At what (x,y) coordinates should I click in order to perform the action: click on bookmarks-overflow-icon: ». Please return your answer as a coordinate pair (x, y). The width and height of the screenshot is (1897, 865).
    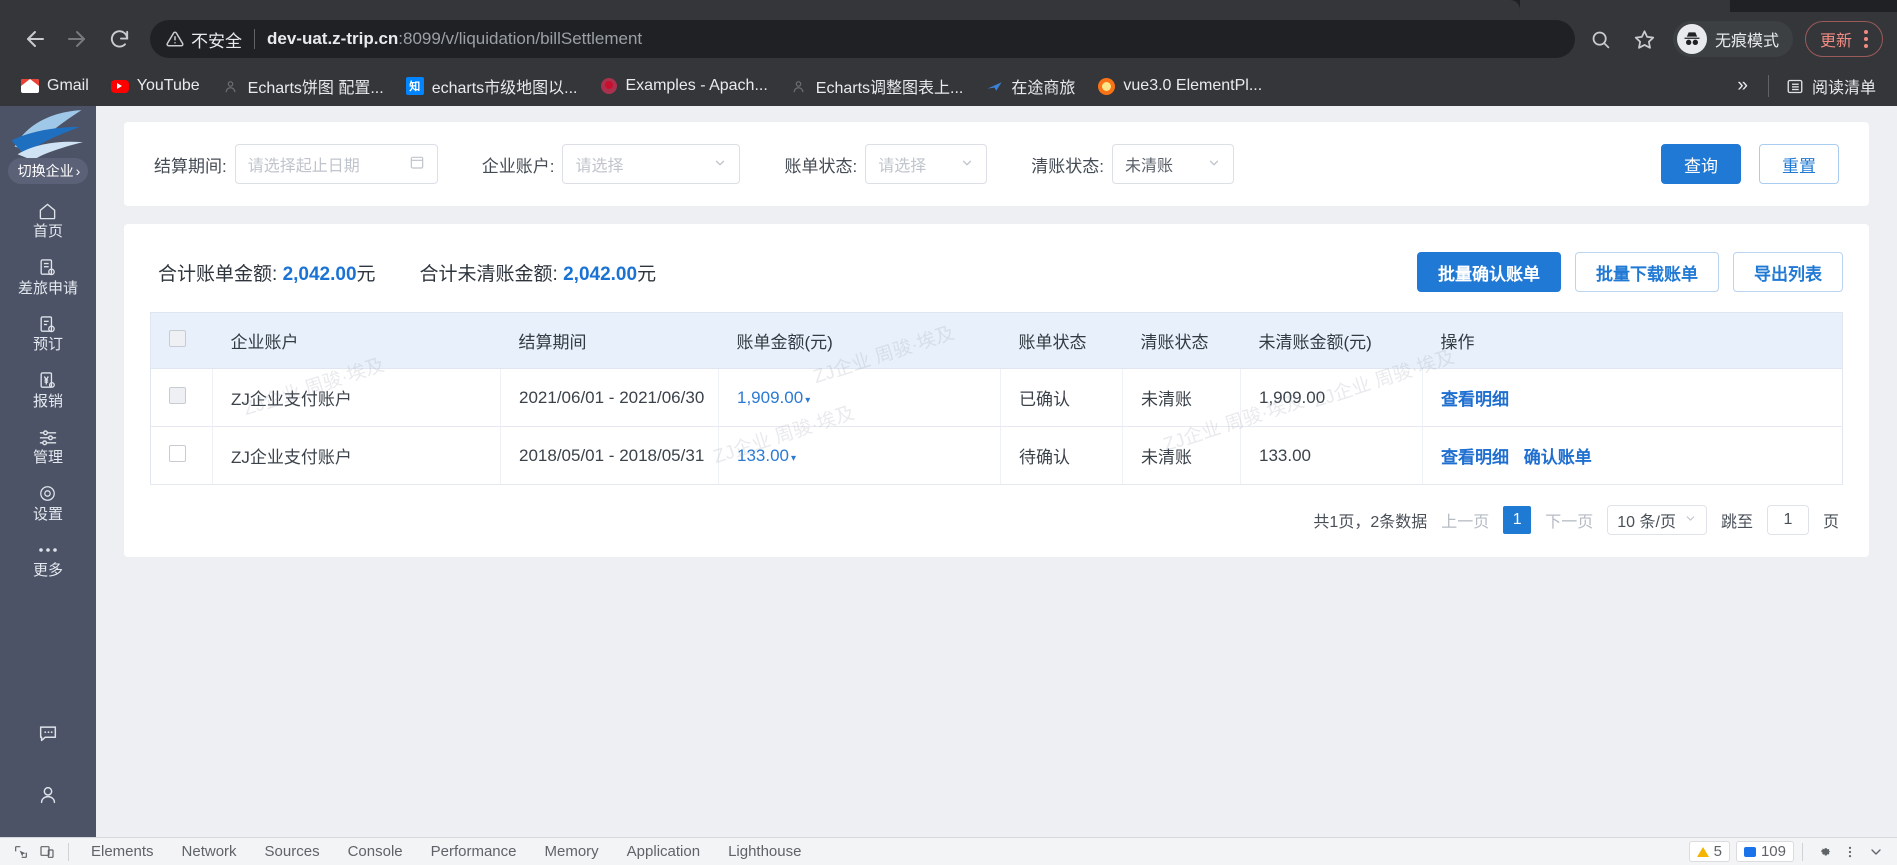
    Looking at the image, I should click on (1742, 86).